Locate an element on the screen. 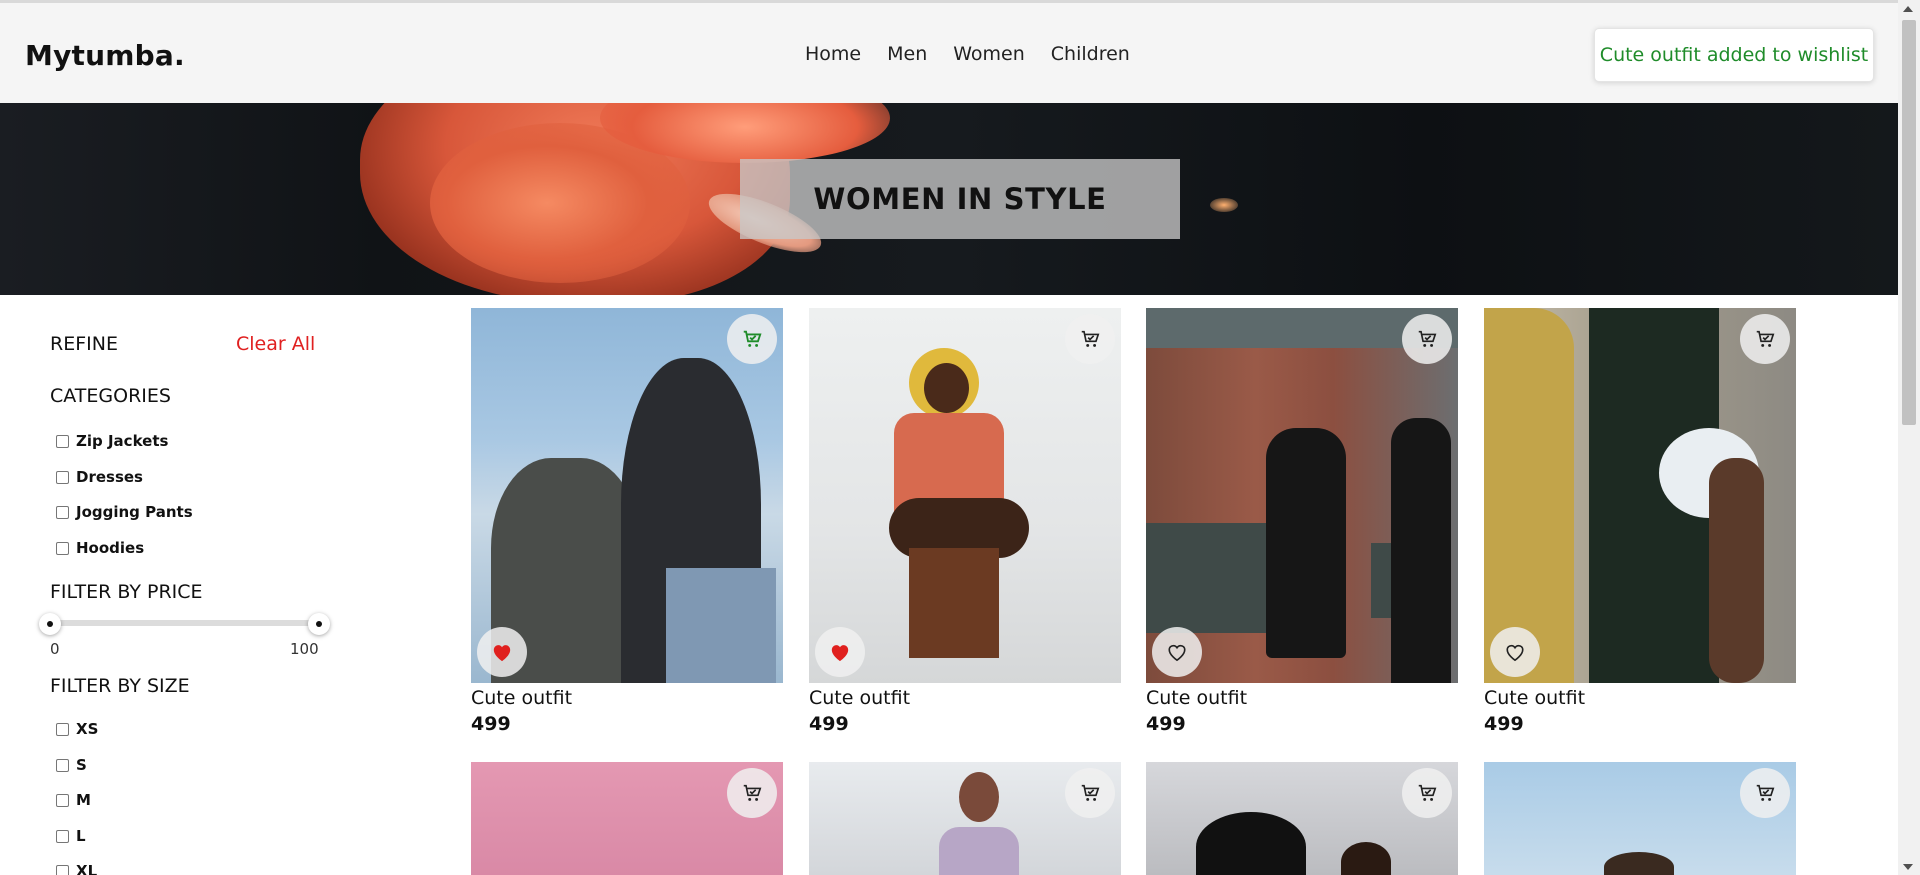 The image size is (1920, 875). main-nav: Home Men Women Children is located at coordinates (967, 54).